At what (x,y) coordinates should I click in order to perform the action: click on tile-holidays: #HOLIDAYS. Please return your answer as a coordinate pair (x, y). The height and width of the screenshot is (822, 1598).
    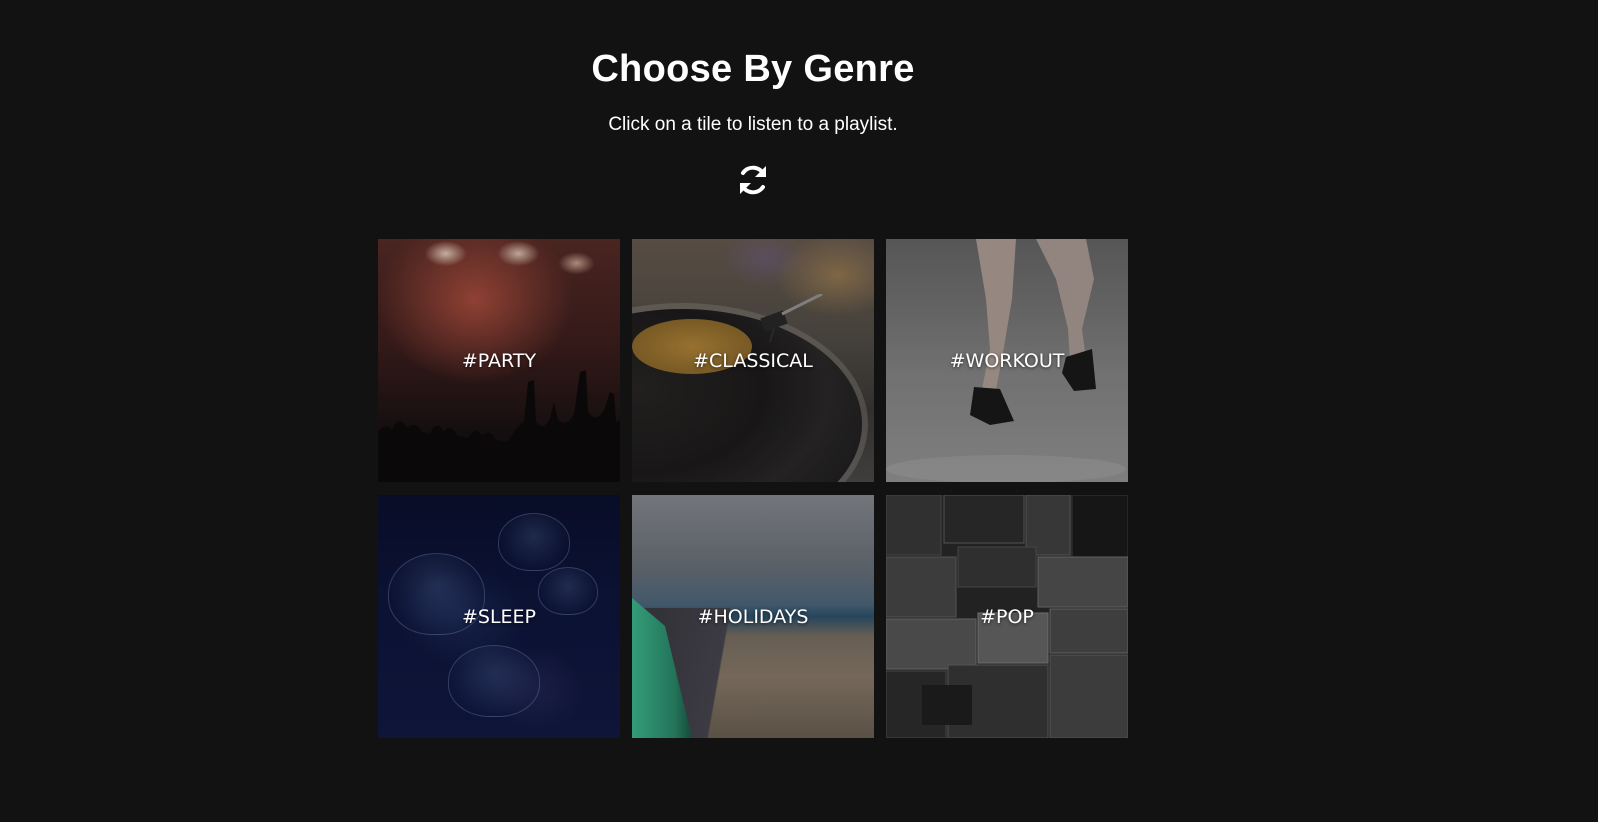
    Looking at the image, I should click on (753, 616).